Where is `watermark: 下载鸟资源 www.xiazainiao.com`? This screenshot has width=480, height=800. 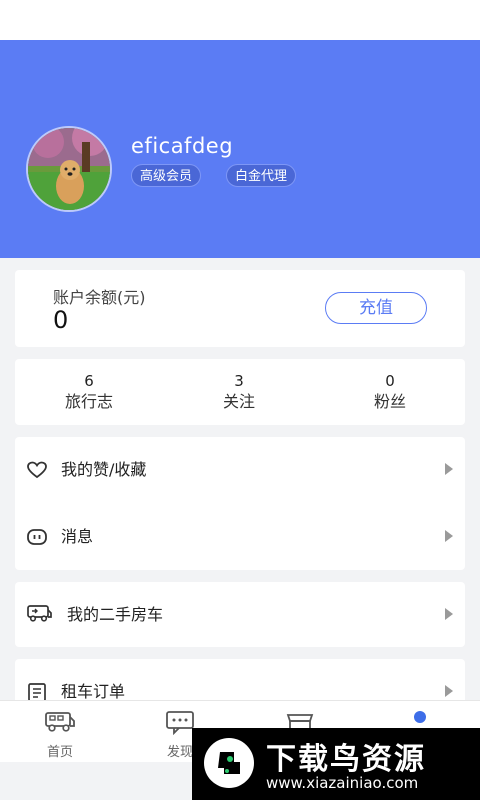 watermark: 下载鸟资源 www.xiazainiao.com is located at coordinates (336, 764).